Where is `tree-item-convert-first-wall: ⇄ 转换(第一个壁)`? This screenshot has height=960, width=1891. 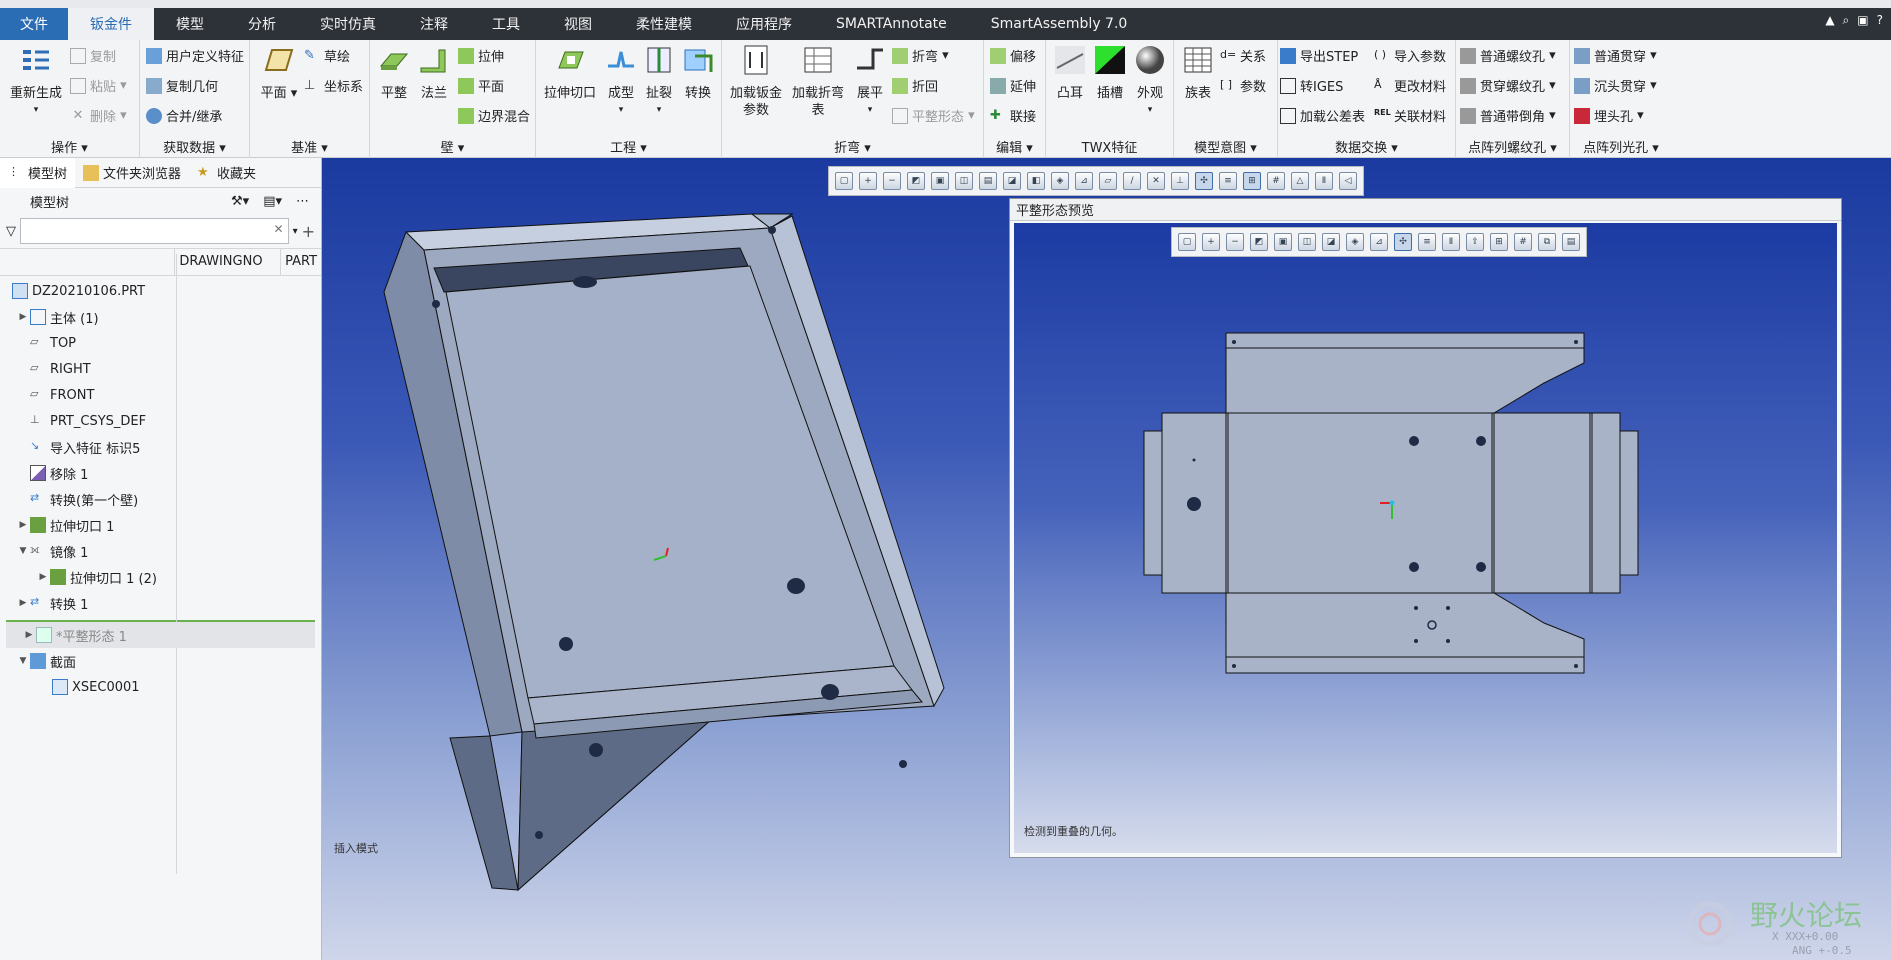 tree-item-convert-first-wall: ⇄ 转换(第一个壁) is located at coordinates (160, 499).